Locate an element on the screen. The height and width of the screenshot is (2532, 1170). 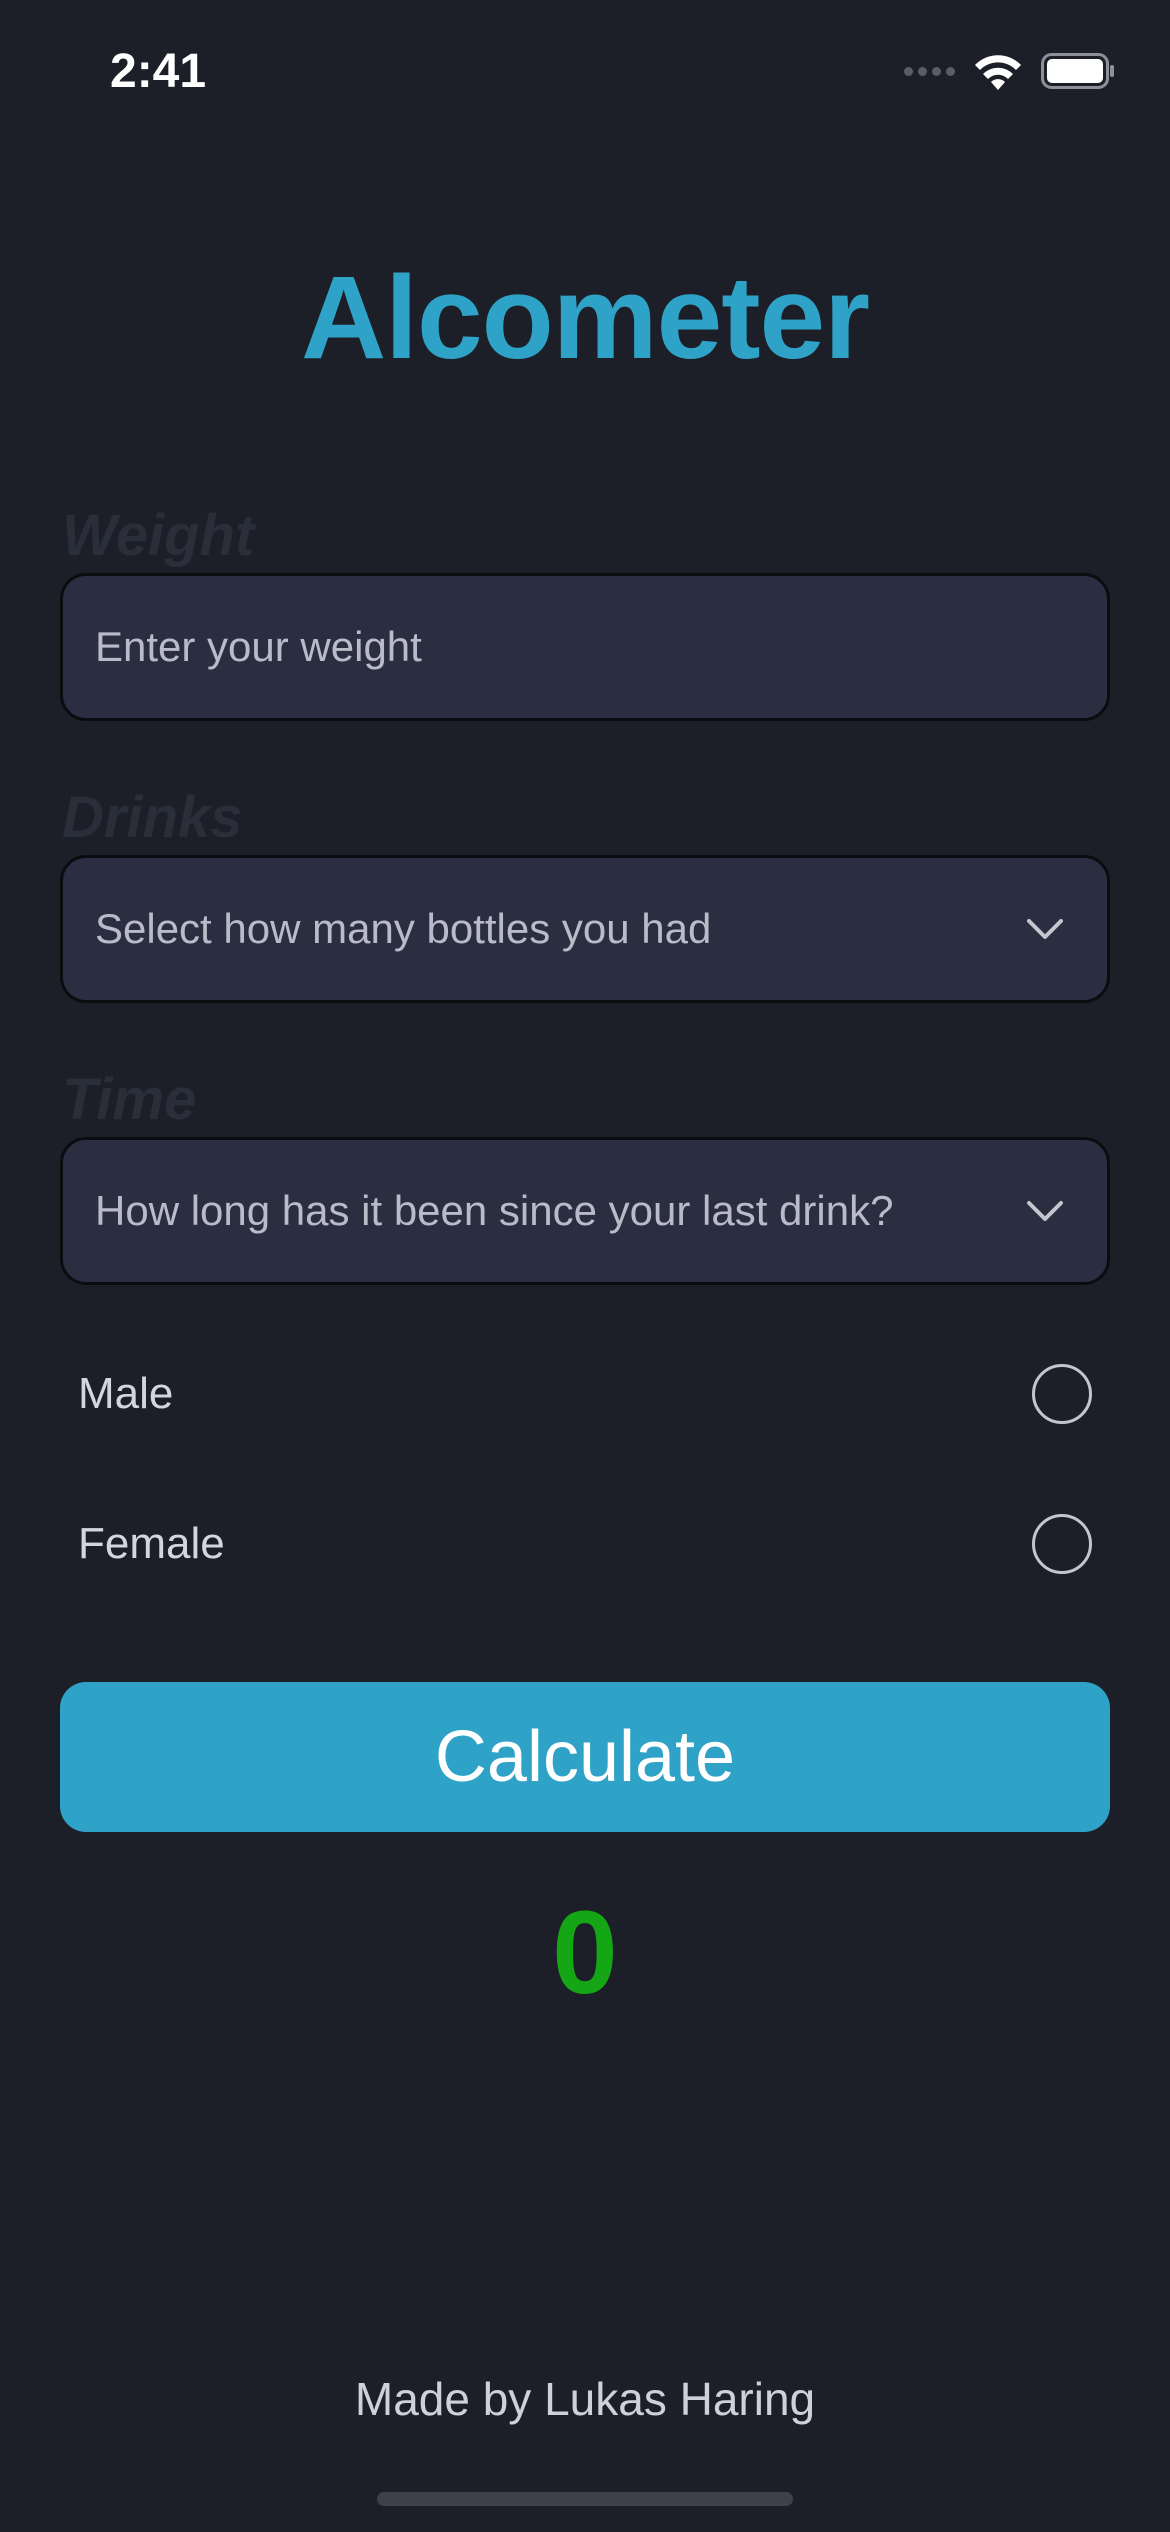
weight-label: Weight is located at coordinates (158, 535).